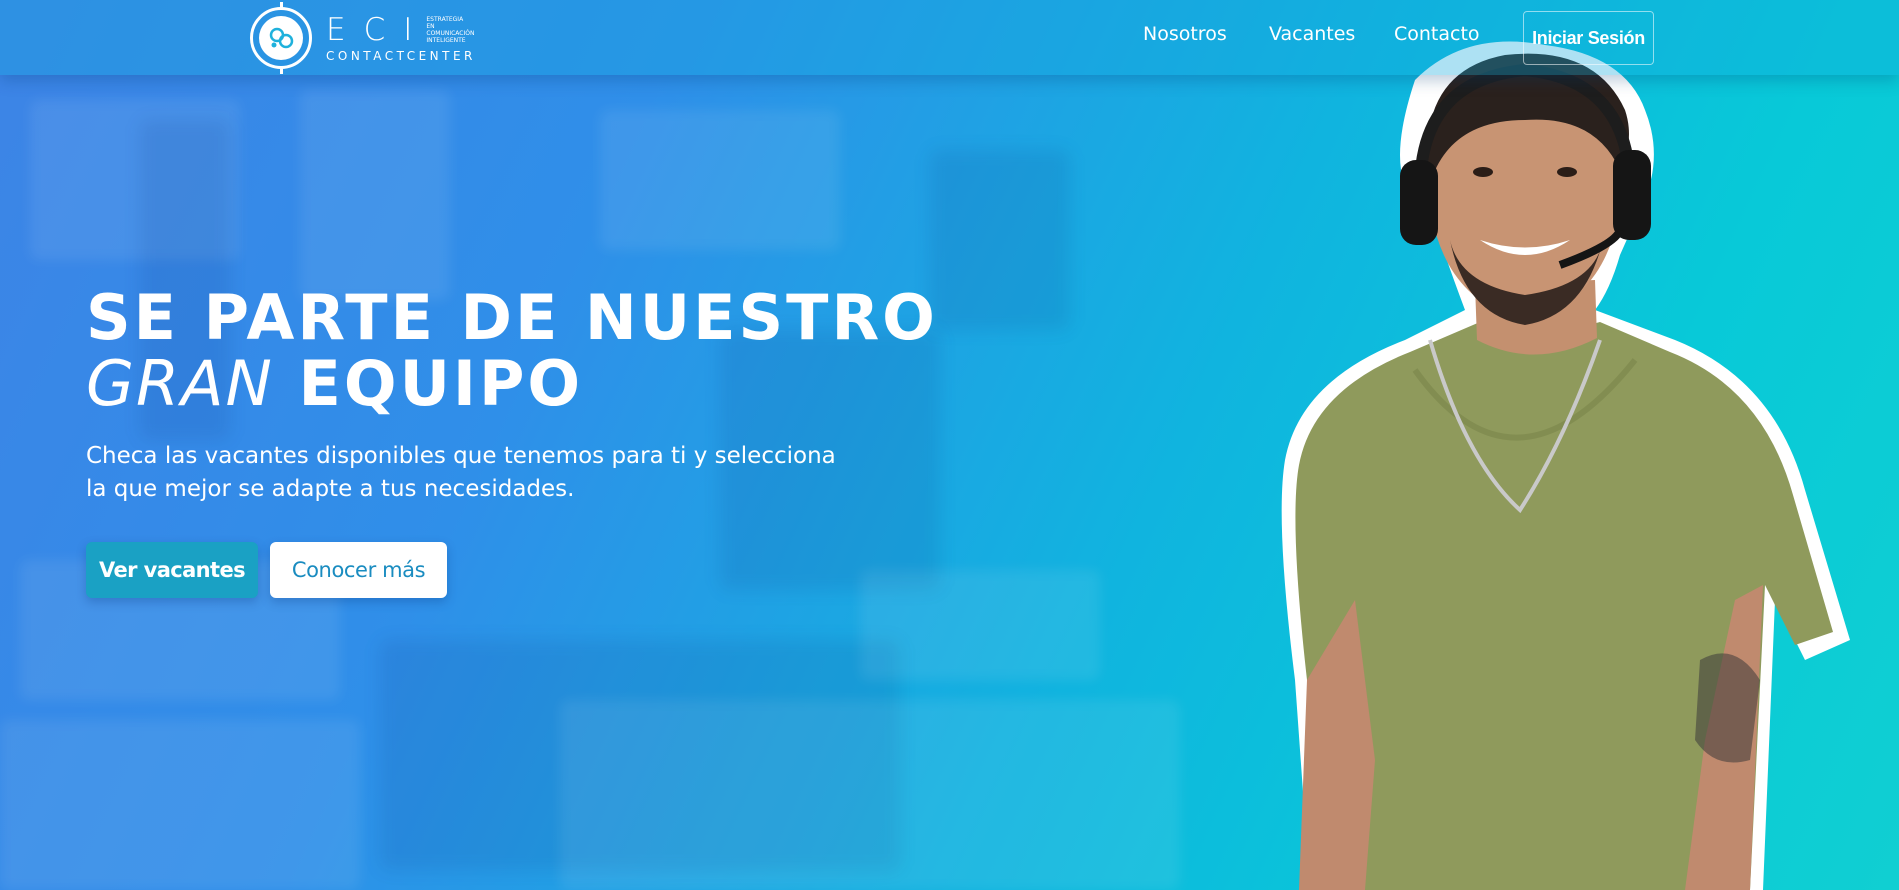 This screenshot has height=890, width=1899. I want to click on login-button: Iniciar Sesión, so click(1588, 38).